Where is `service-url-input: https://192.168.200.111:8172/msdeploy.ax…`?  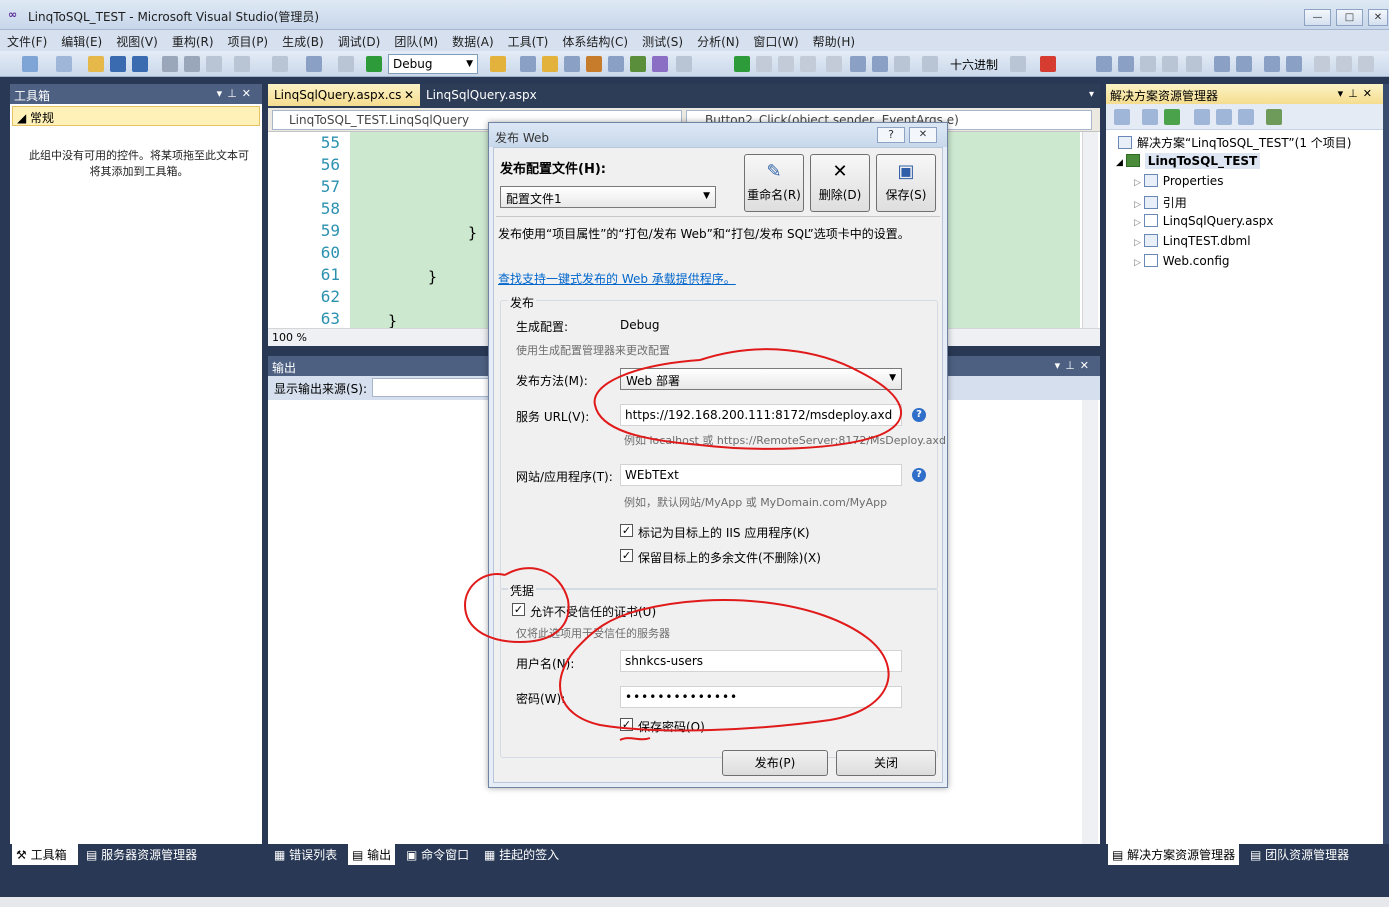 service-url-input: https://192.168.200.111:8172/msdeploy.ax… is located at coordinates (761, 415).